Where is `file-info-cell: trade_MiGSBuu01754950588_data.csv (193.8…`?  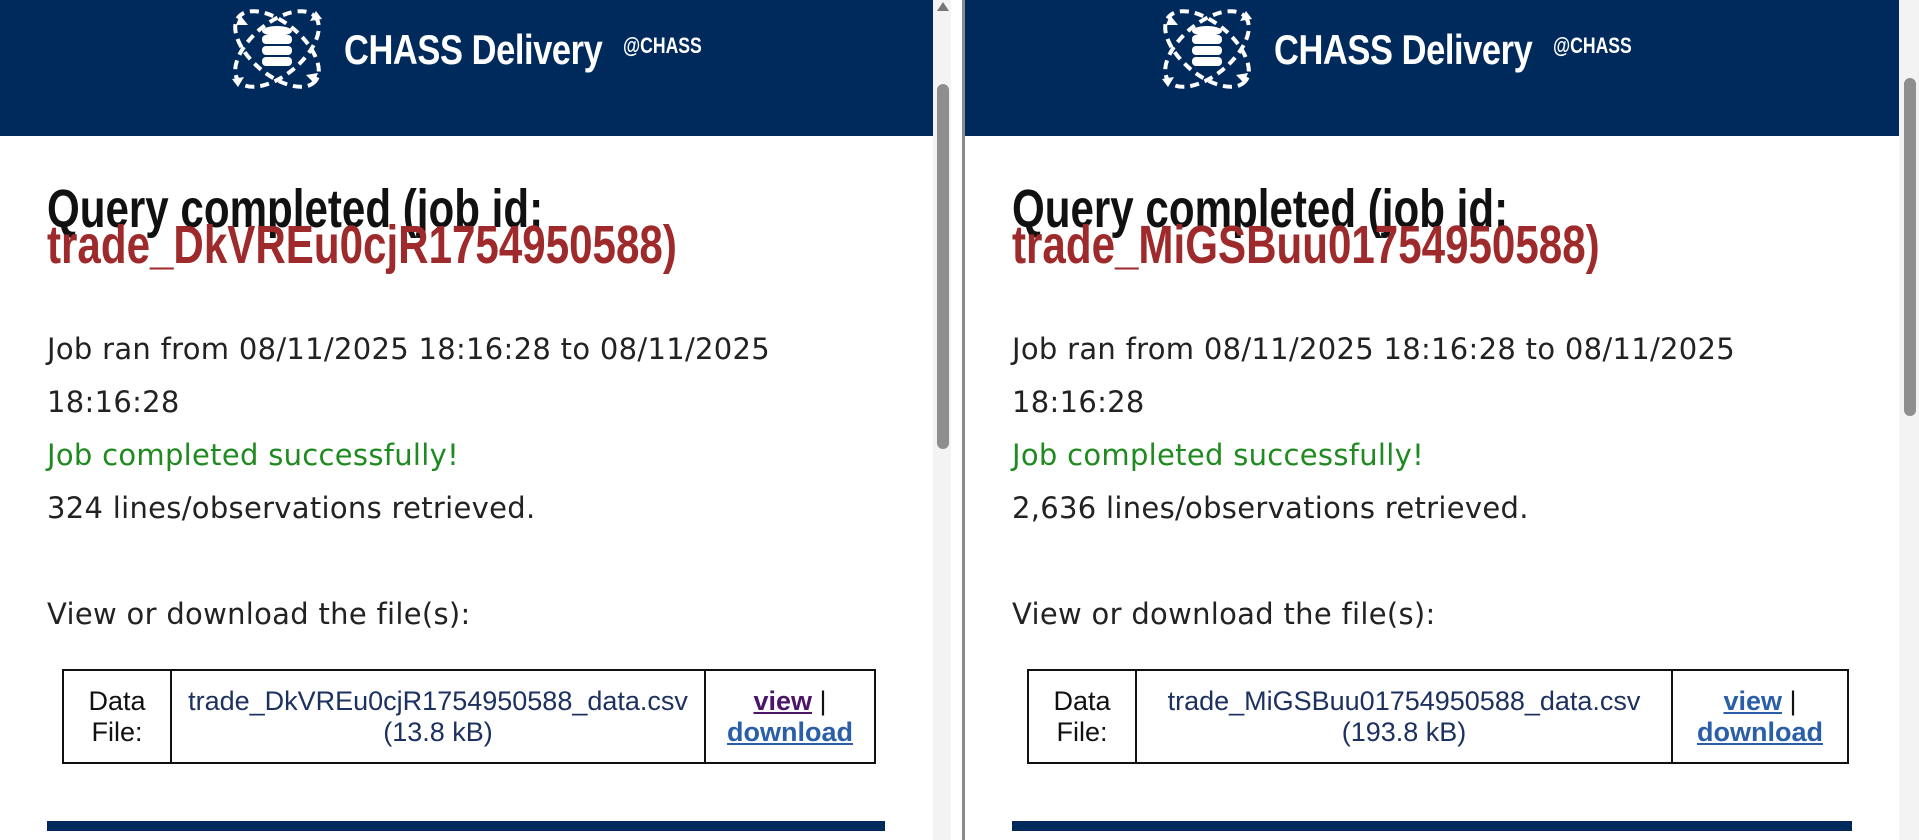 file-info-cell: trade_MiGSBuu01754950588_data.csv (193.8… is located at coordinates (1404, 716).